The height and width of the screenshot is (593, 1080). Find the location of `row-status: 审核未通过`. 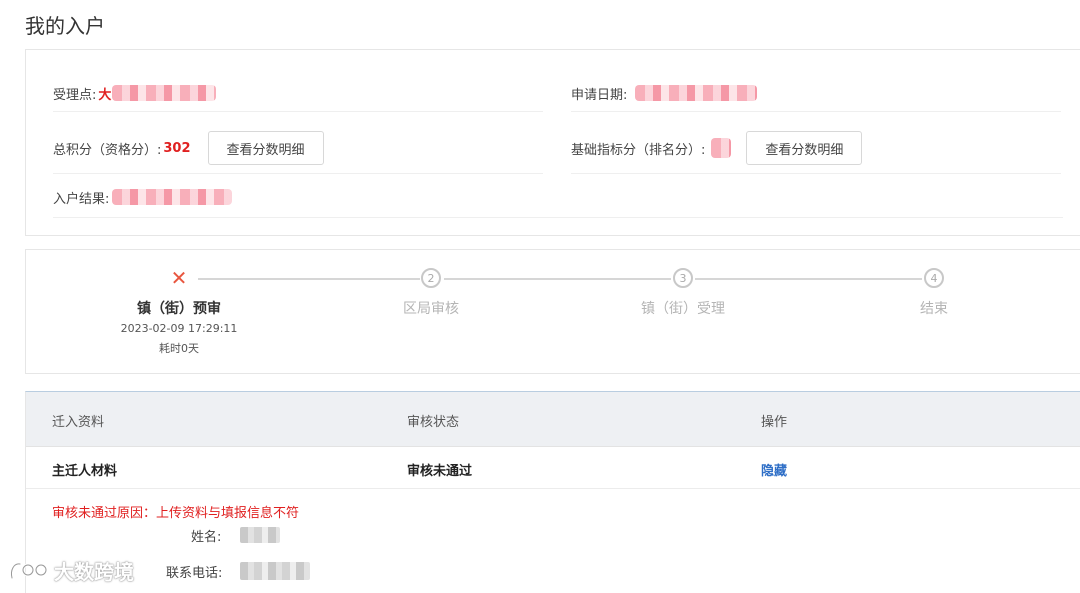

row-status: 审核未通过 is located at coordinates (440, 471).